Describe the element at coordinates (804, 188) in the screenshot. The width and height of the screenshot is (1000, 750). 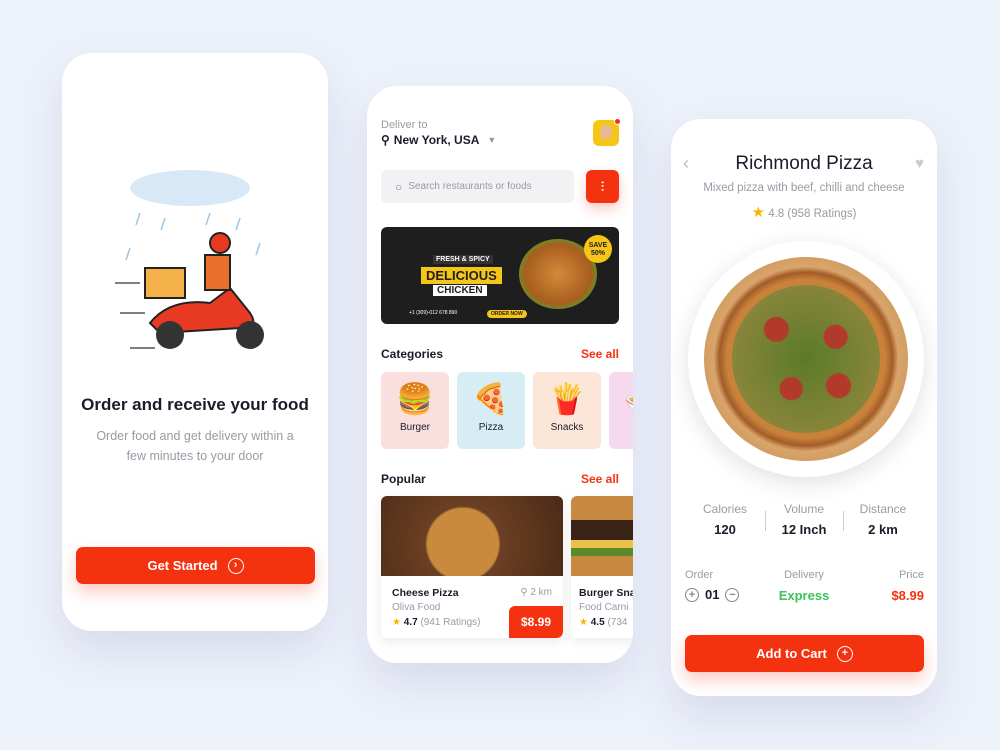
I see `product-subtitle: Mixed pizza with beef, chilli and cheese` at that location.